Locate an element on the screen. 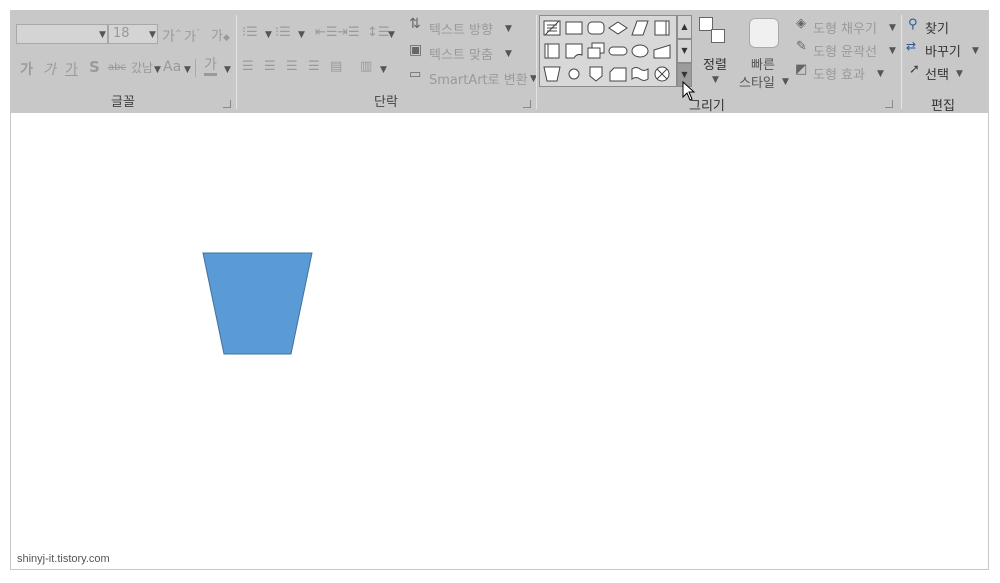 This screenshot has height=583, width=1000. justify-icon: ☰ is located at coordinates (314, 66).